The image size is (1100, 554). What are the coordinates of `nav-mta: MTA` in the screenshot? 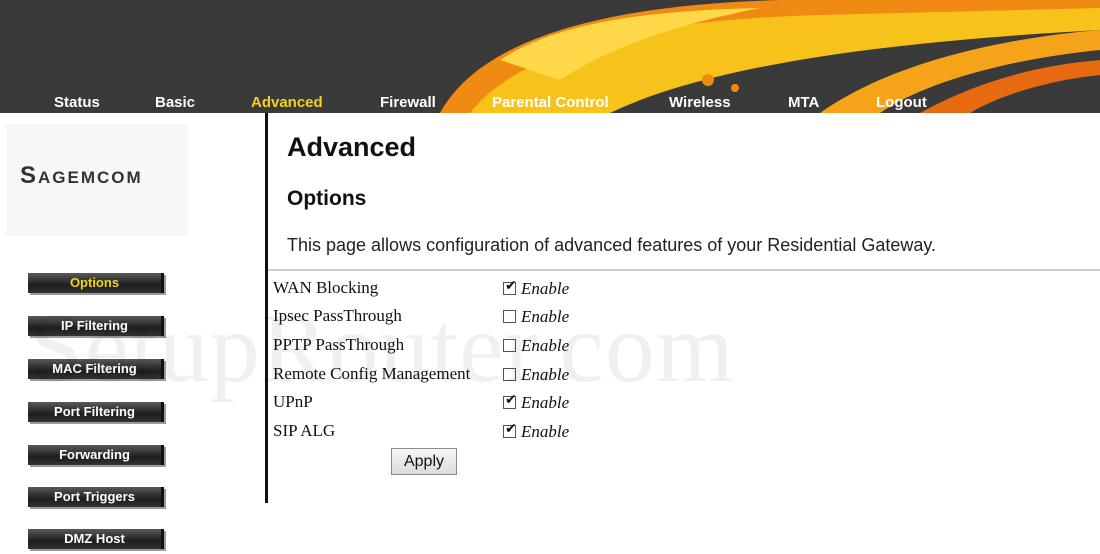 It's located at (803, 103).